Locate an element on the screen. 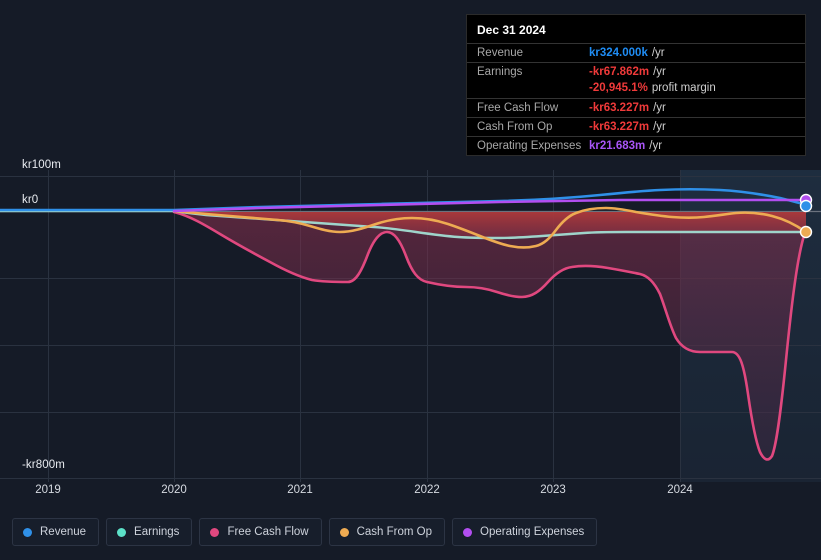 This screenshot has height=560, width=821. endpoint-revenue is located at coordinates (806, 206).